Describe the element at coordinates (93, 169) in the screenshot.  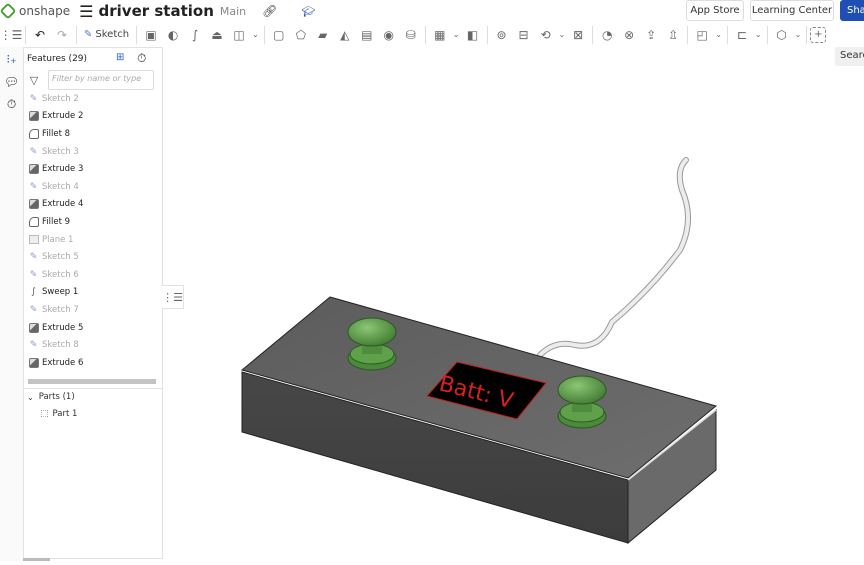
I see `feature-item: Extrude 3` at that location.